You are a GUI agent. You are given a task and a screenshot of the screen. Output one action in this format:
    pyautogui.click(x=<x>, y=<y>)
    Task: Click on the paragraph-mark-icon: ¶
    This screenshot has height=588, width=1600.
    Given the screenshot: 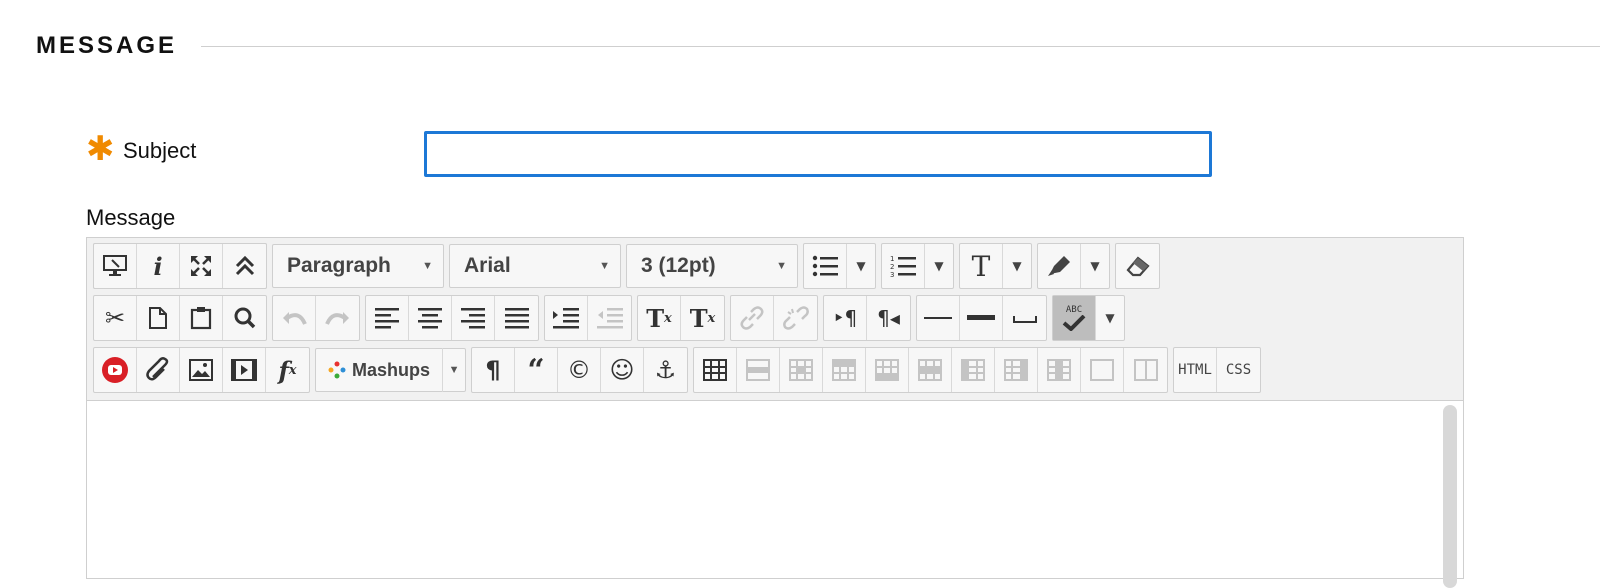 What is the action you would take?
    pyautogui.click(x=494, y=370)
    